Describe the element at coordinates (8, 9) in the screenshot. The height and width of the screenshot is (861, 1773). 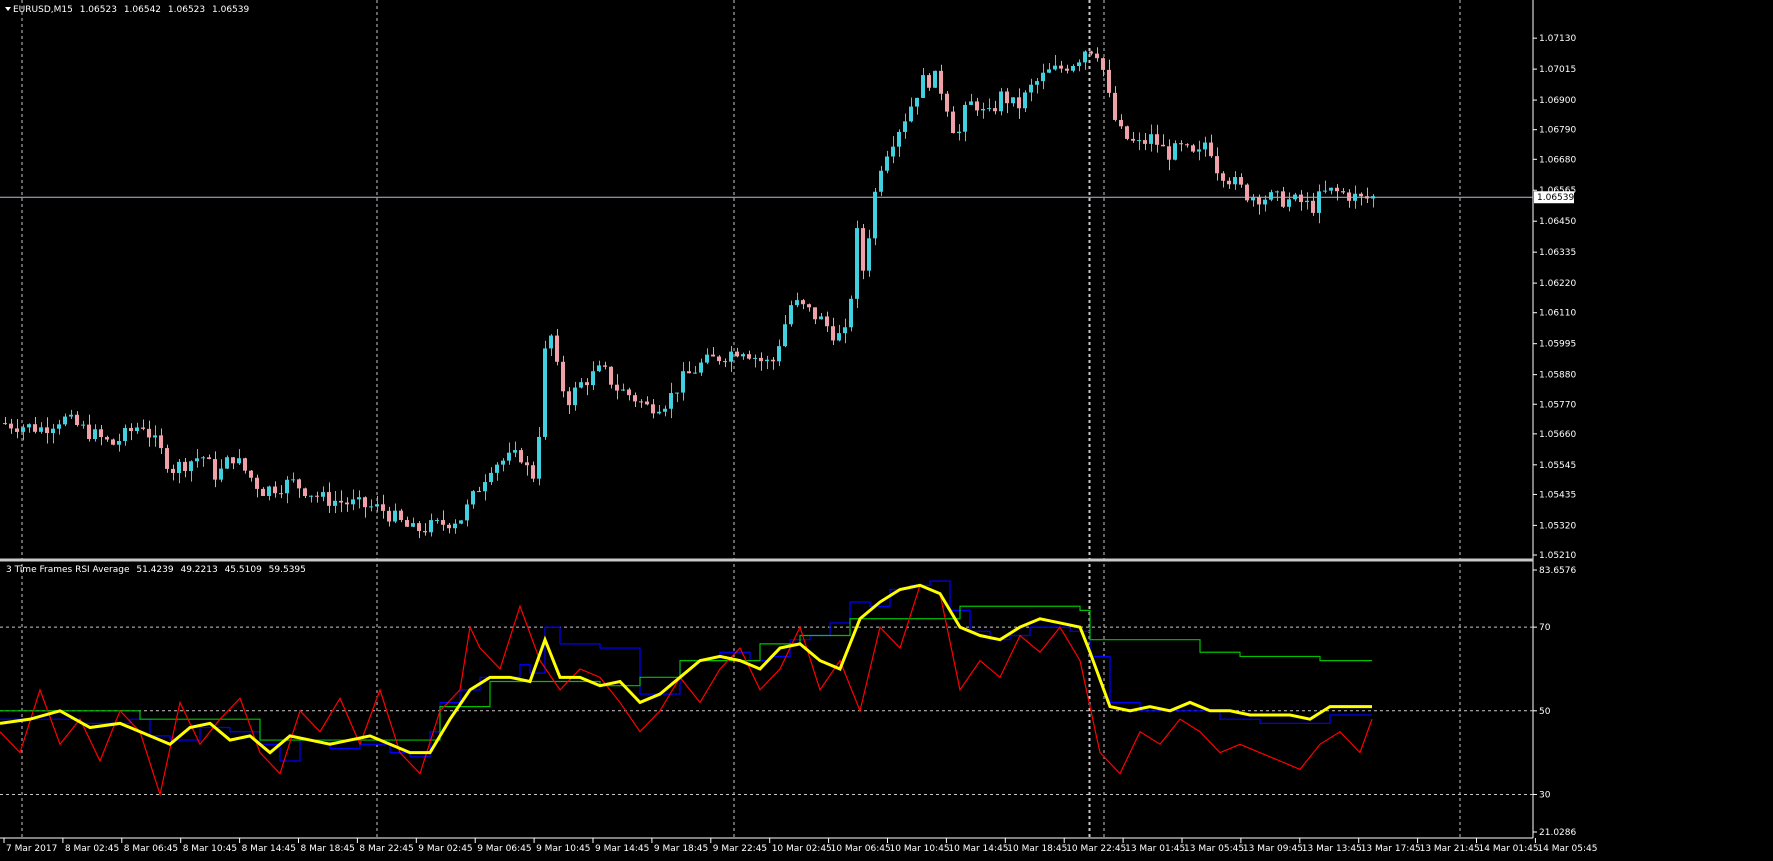
I see `triangle-down-icon` at that location.